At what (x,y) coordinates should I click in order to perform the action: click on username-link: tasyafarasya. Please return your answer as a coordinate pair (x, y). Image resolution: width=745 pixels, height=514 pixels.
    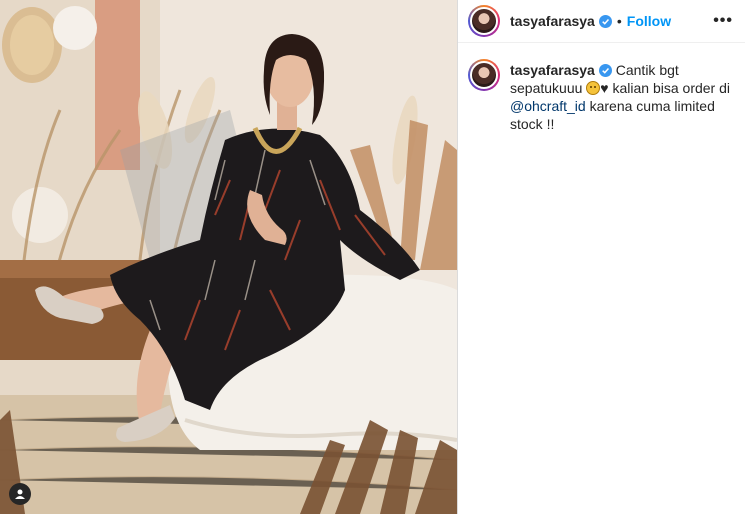
    Looking at the image, I should click on (552, 21).